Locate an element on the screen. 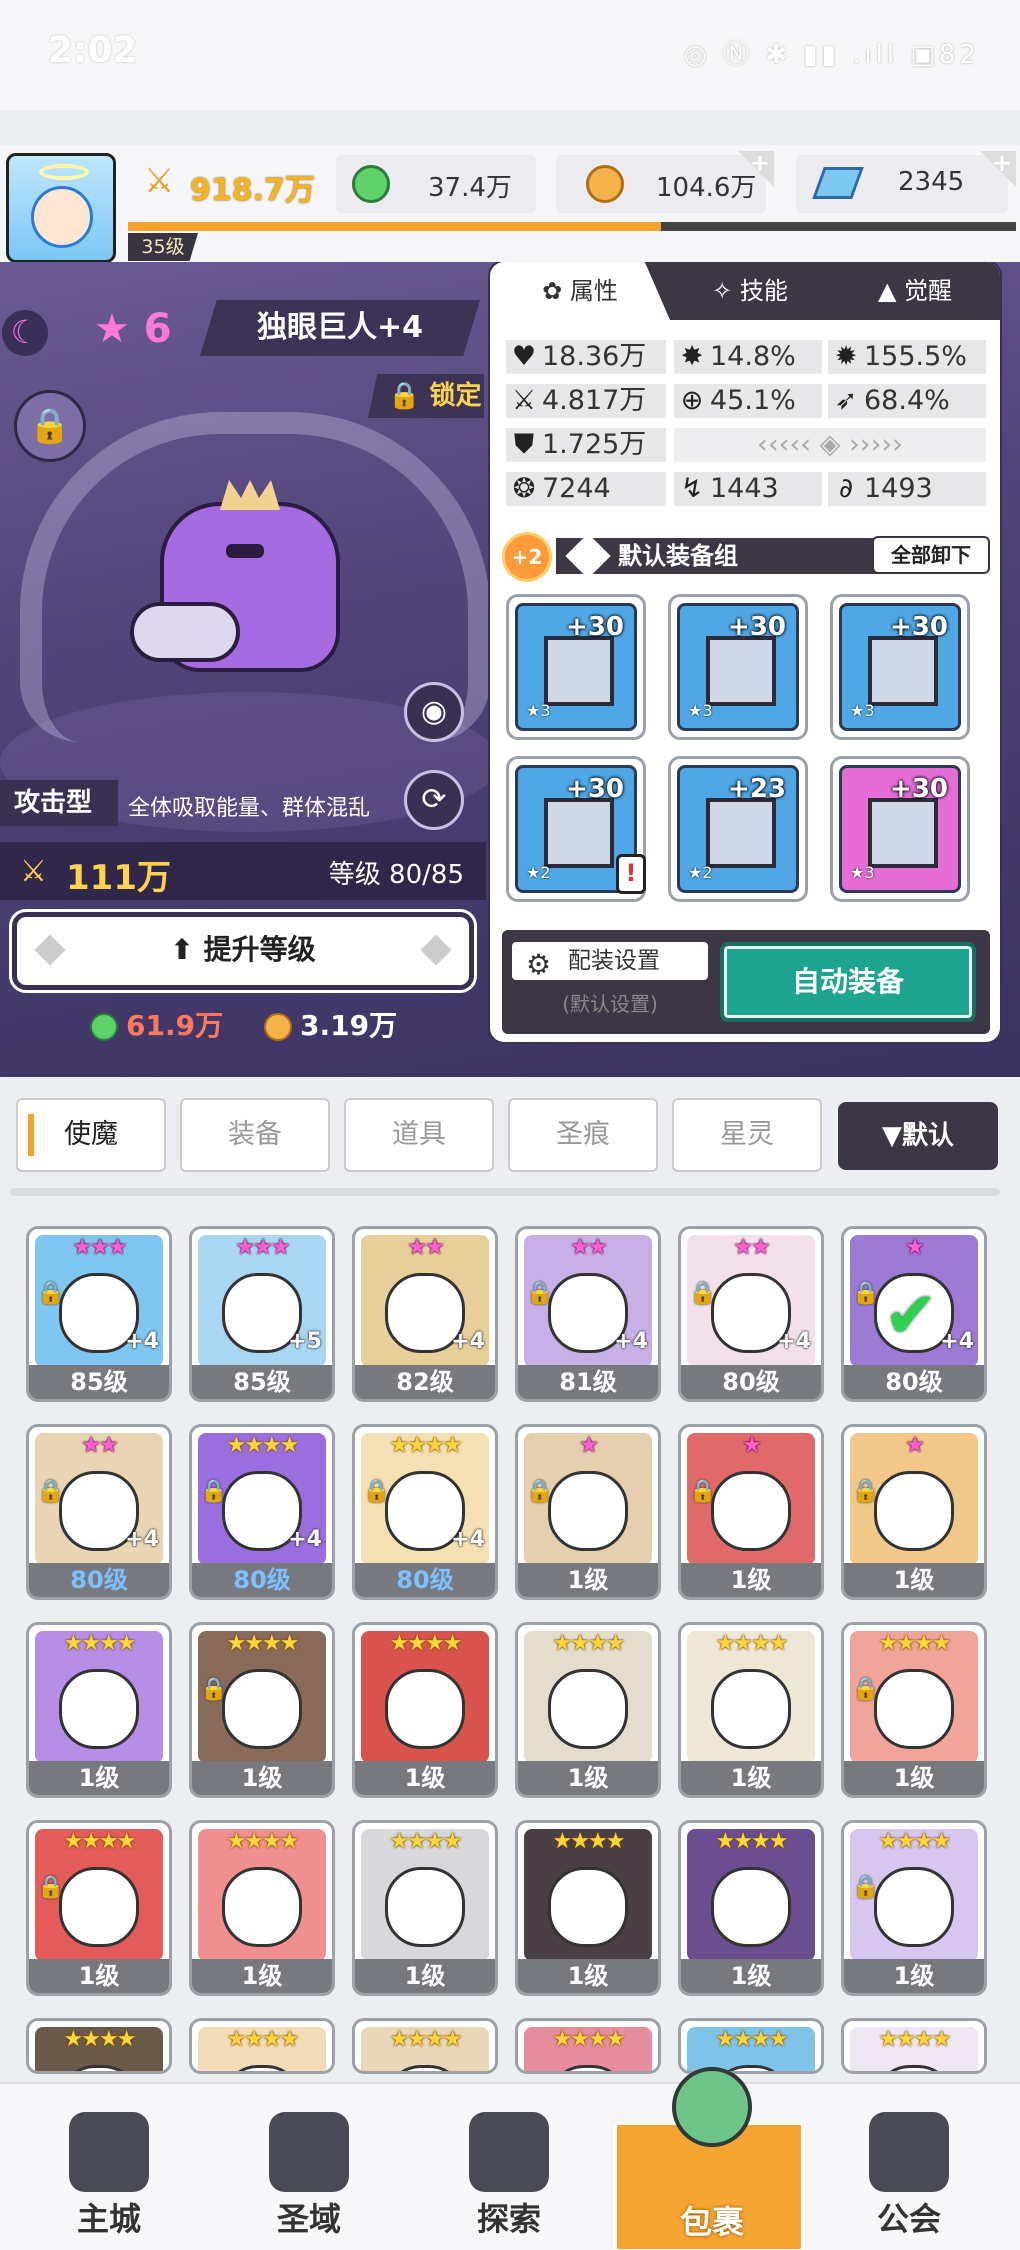  nav-castle: 主城 is located at coordinates (109, 2167).